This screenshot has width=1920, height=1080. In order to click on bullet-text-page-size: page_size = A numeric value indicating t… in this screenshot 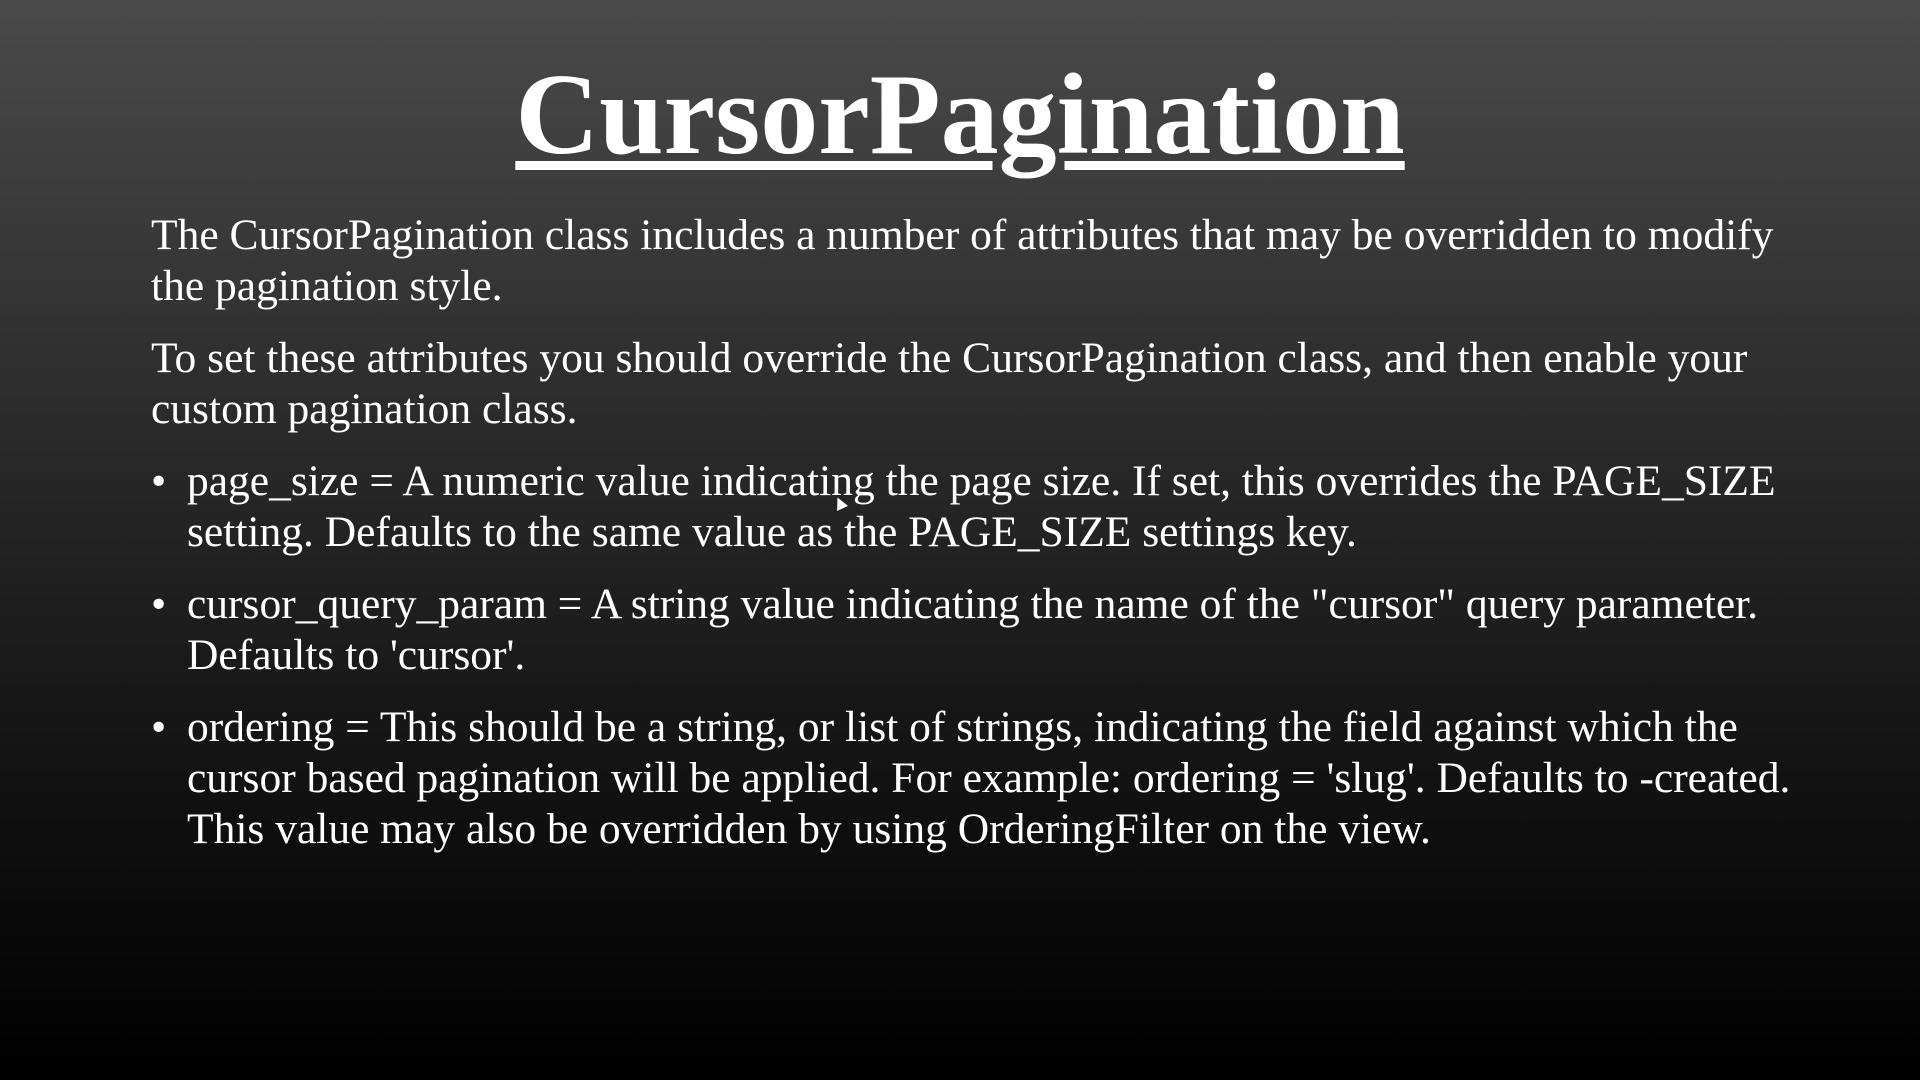, I will do `click(981, 506)`.